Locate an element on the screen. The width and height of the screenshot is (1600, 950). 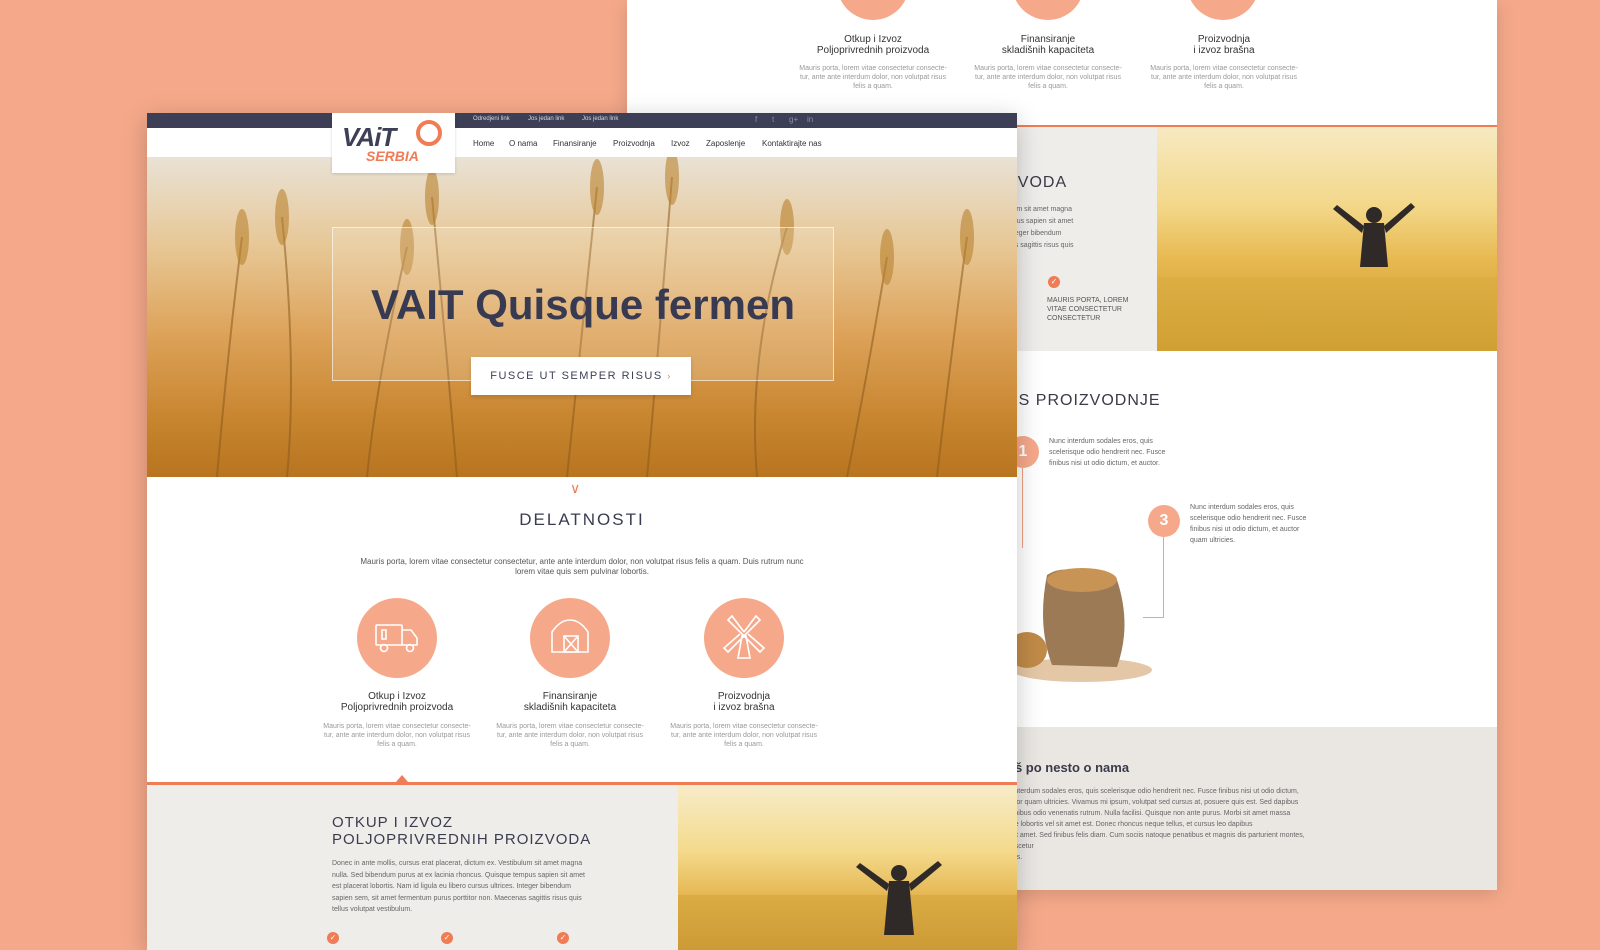
windmill-icon is located at coordinates (744, 636).